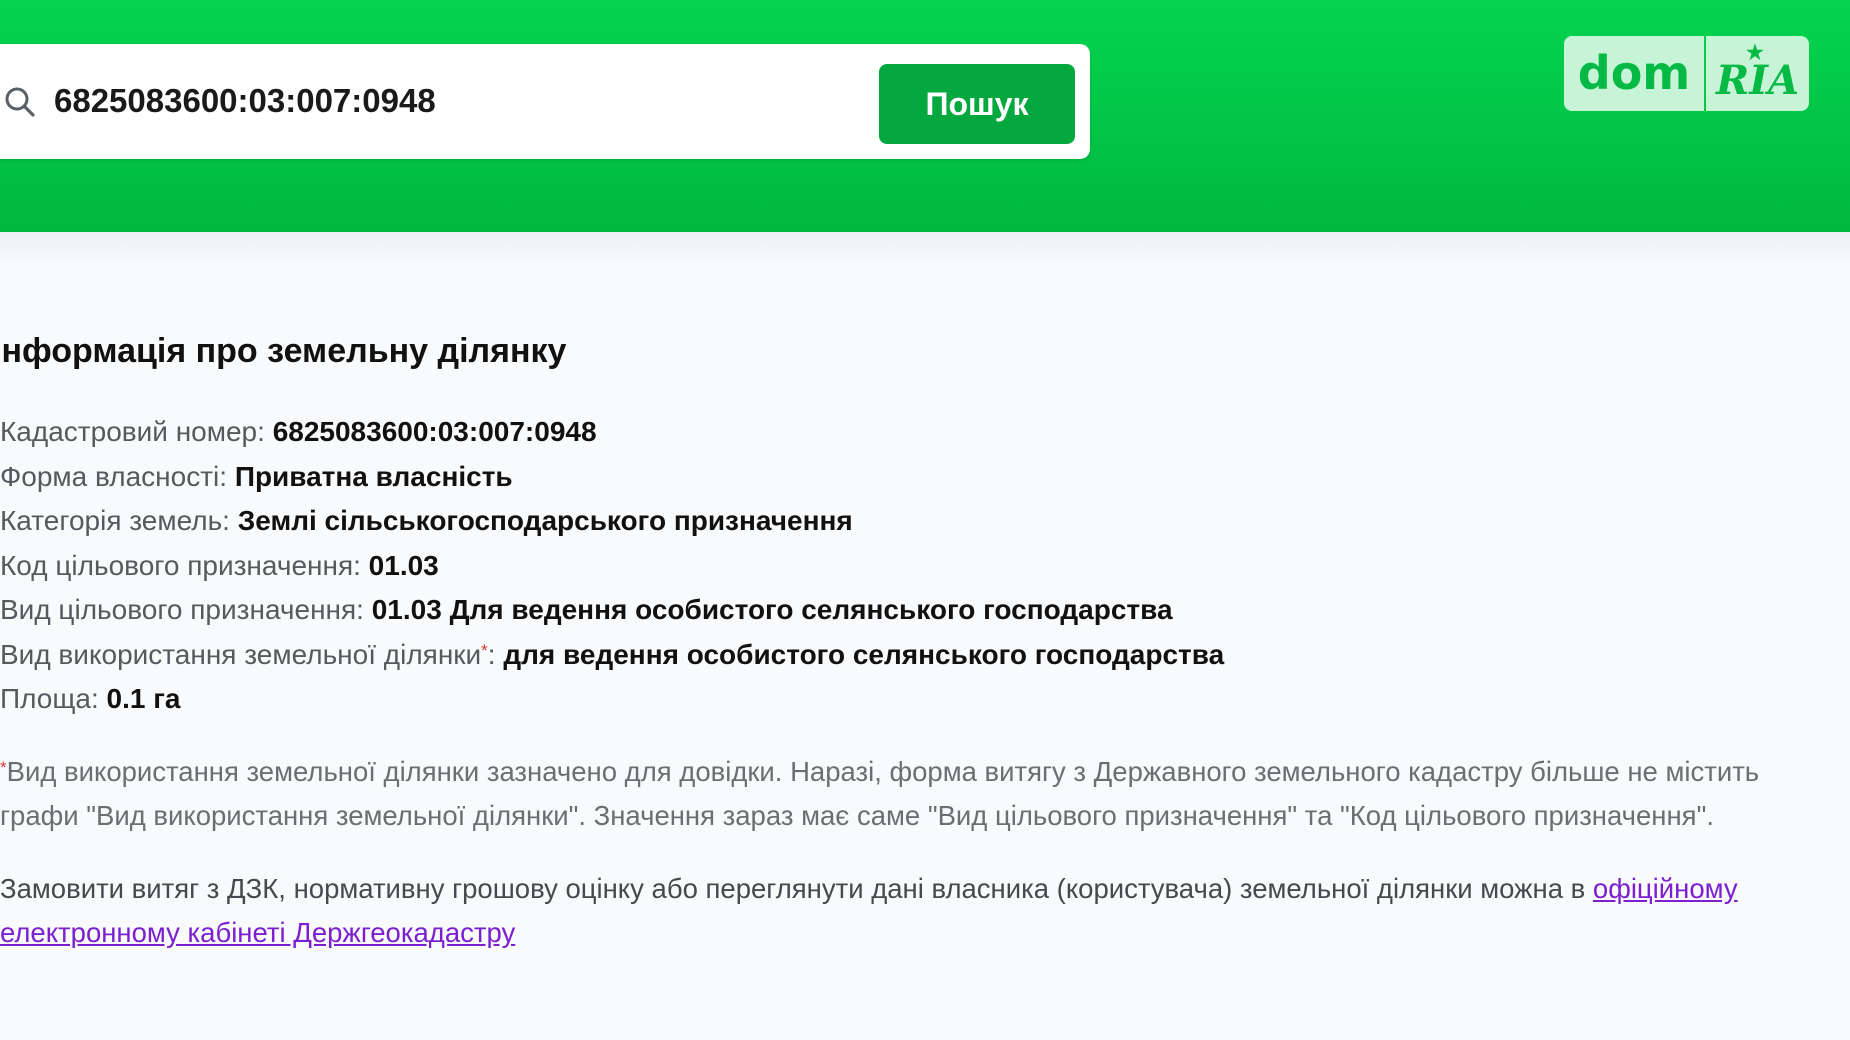 This screenshot has height=1040, width=1850. I want to click on domria-logo: dom ★ RIA, so click(1686, 73).